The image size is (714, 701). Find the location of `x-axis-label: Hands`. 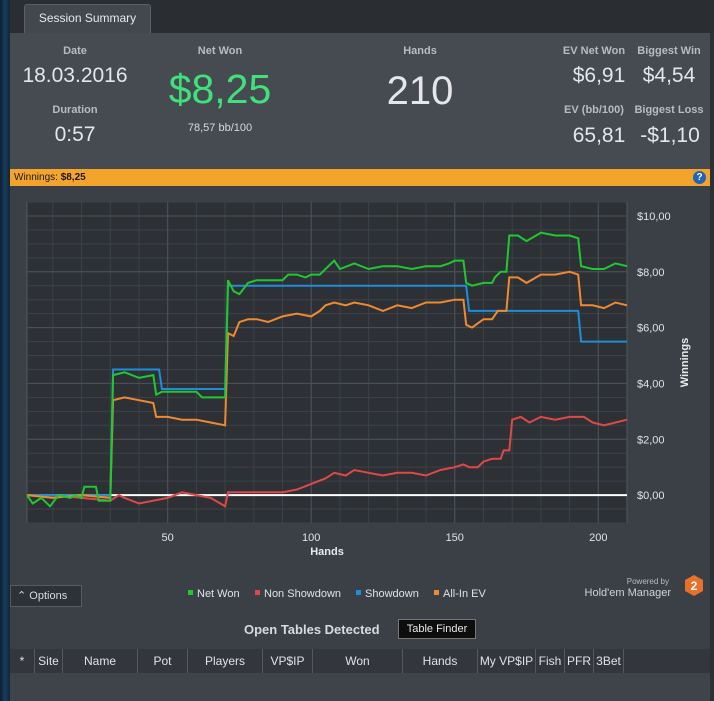

x-axis-label: Hands is located at coordinates (327, 552).